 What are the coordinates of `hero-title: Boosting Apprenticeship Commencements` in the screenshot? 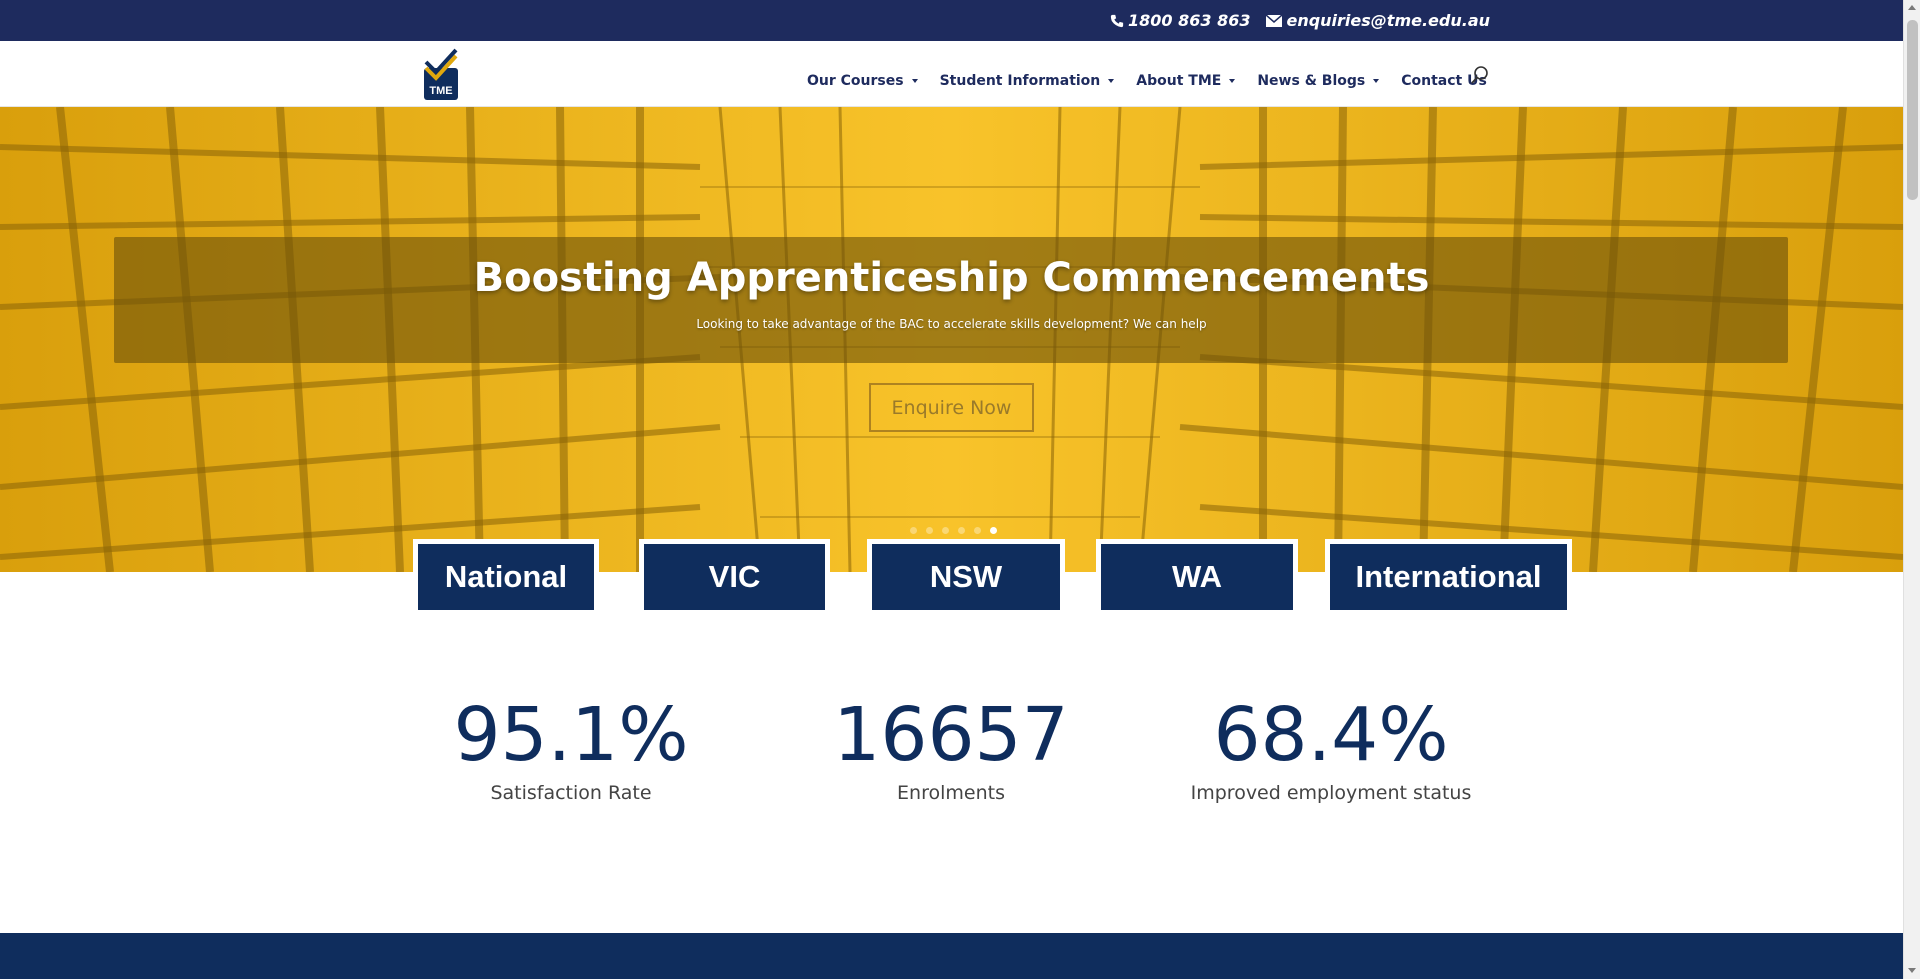 It's located at (951, 278).